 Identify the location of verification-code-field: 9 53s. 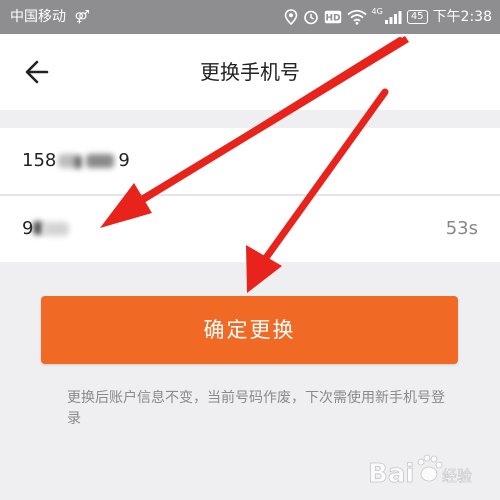
(250, 229).